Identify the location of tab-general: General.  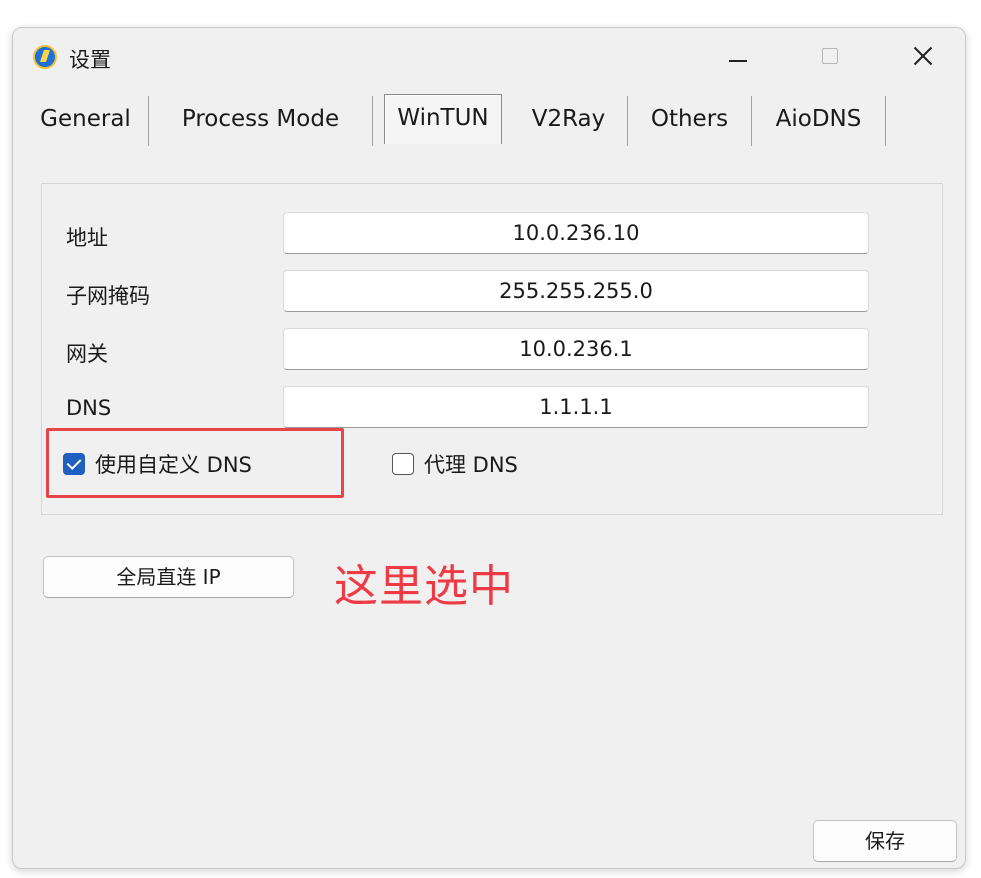
(86, 121).